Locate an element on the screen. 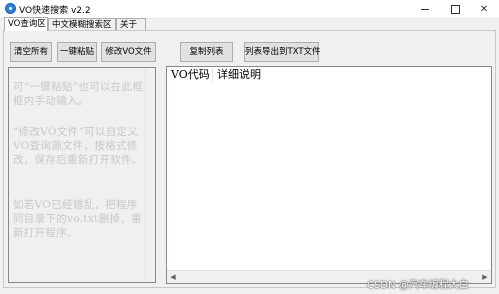 This screenshot has width=499, height=294. scroll-left-icon: ◀ is located at coordinates (173, 277).